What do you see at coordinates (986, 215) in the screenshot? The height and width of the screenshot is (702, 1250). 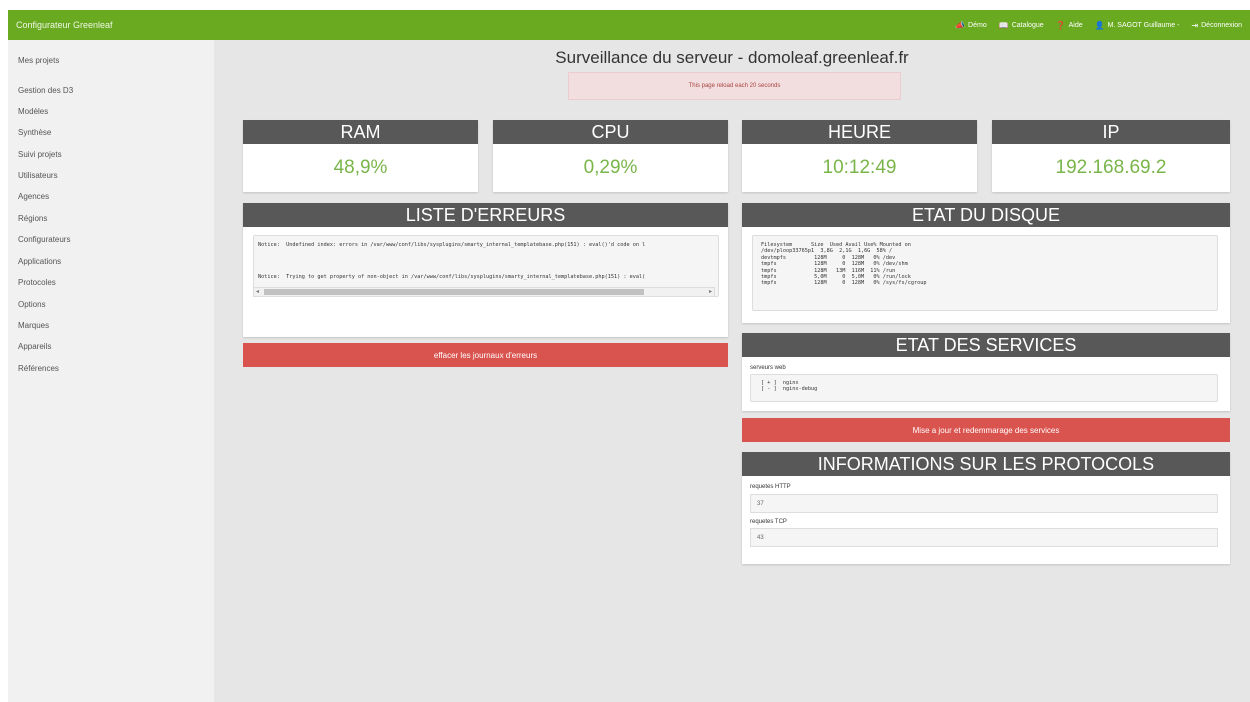 I see `disk-title: ETAT DU DISQUE` at bounding box center [986, 215].